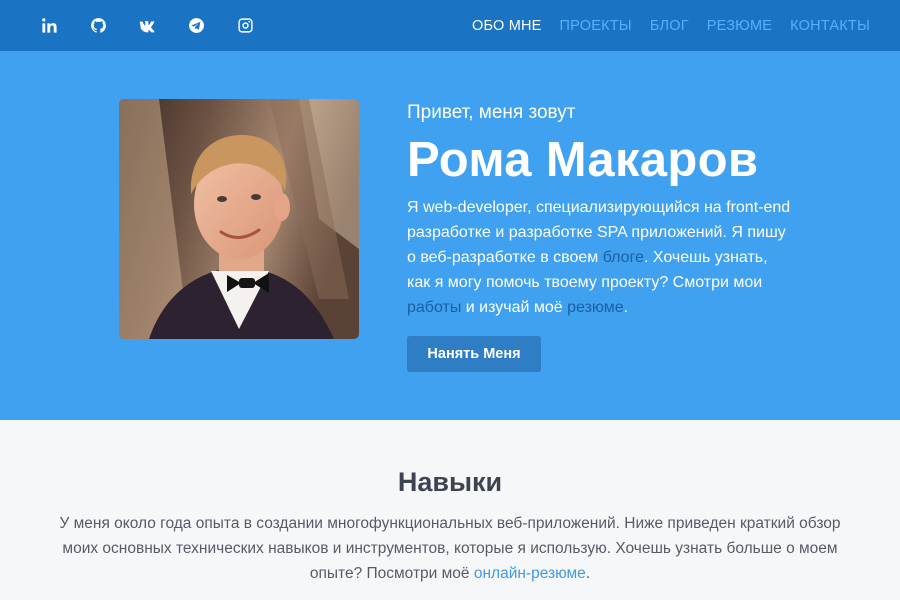 The width and height of the screenshot is (900, 600). Describe the element at coordinates (530, 573) in the screenshot. I see `online-resume-link: онлайн-резюме` at that location.